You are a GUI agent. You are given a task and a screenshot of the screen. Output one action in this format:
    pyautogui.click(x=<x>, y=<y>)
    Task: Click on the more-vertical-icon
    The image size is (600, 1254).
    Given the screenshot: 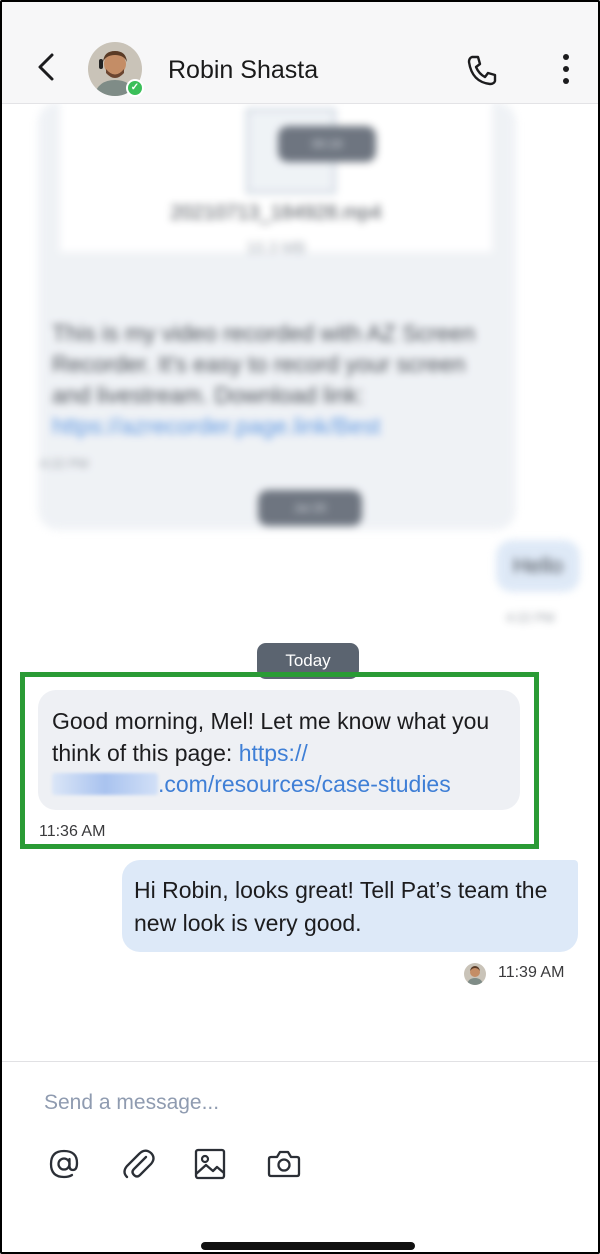 What is the action you would take?
    pyautogui.click(x=566, y=69)
    